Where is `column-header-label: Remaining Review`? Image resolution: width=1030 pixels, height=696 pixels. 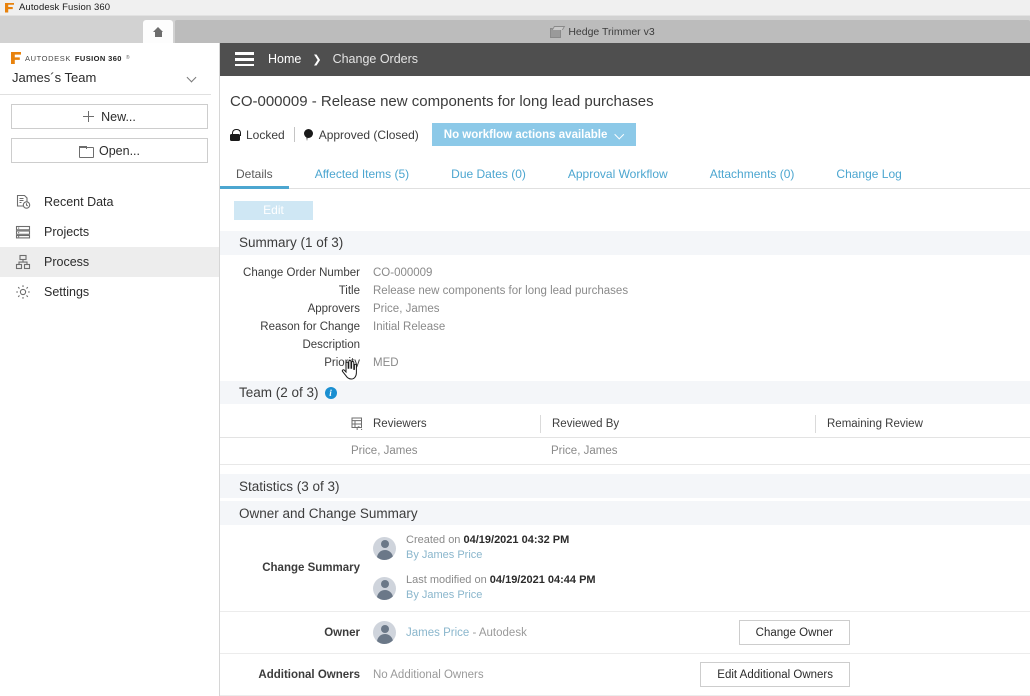 column-header-label: Remaining Review is located at coordinates (875, 423).